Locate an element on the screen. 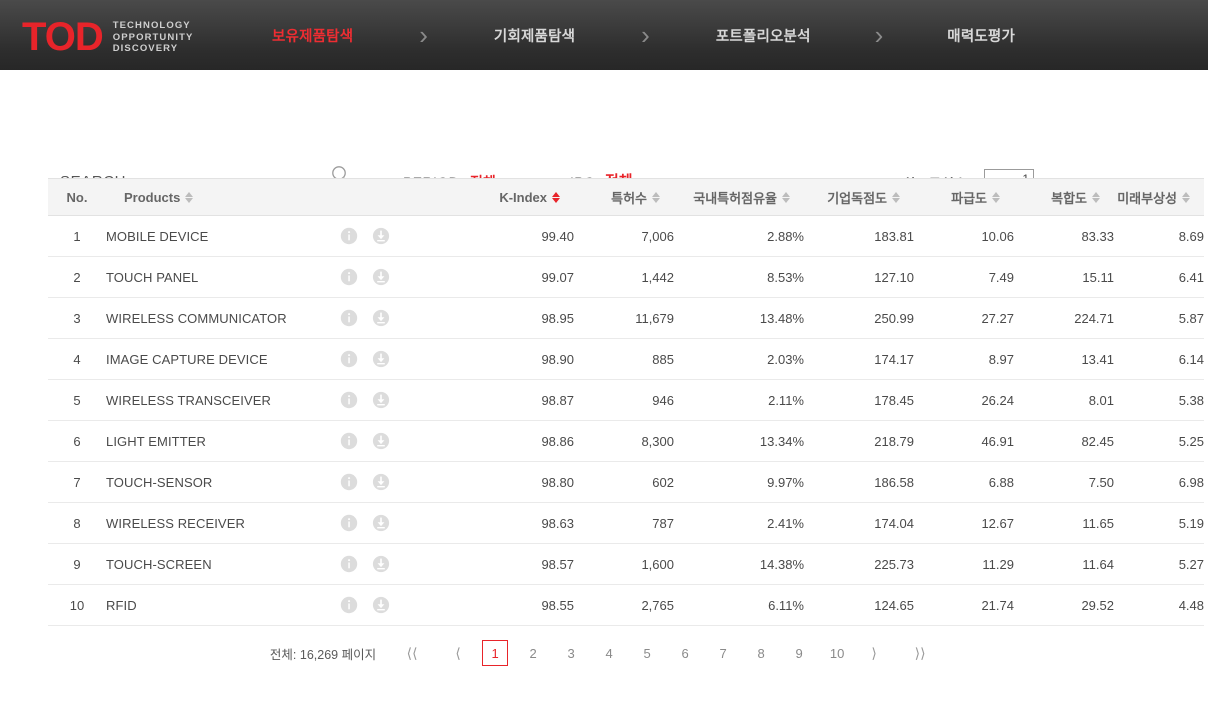 Image resolution: width=1208 pixels, height=701 pixels. column-header-products-label: Products is located at coordinates (152, 197).